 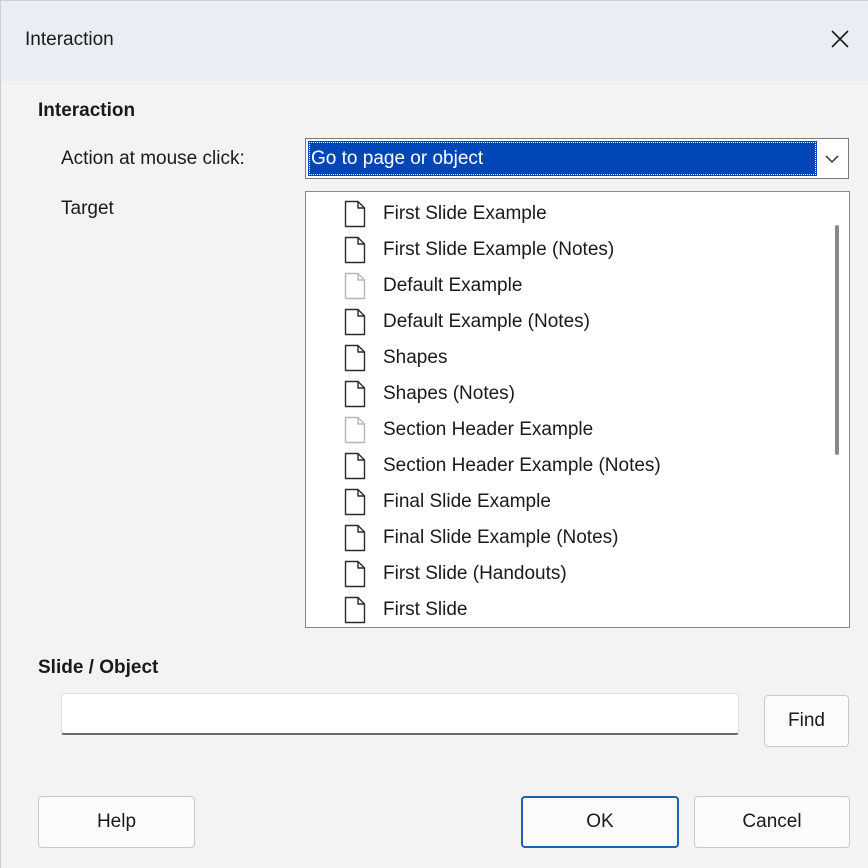 What do you see at coordinates (467, 501) in the screenshot?
I see `list-item-label: Final Slide Example` at bounding box center [467, 501].